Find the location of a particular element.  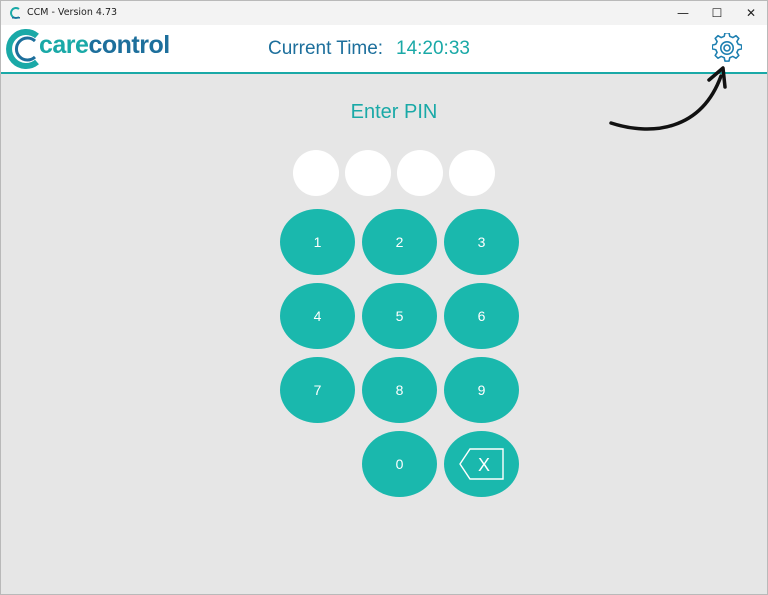

backspace-icon: X is located at coordinates (481, 464).